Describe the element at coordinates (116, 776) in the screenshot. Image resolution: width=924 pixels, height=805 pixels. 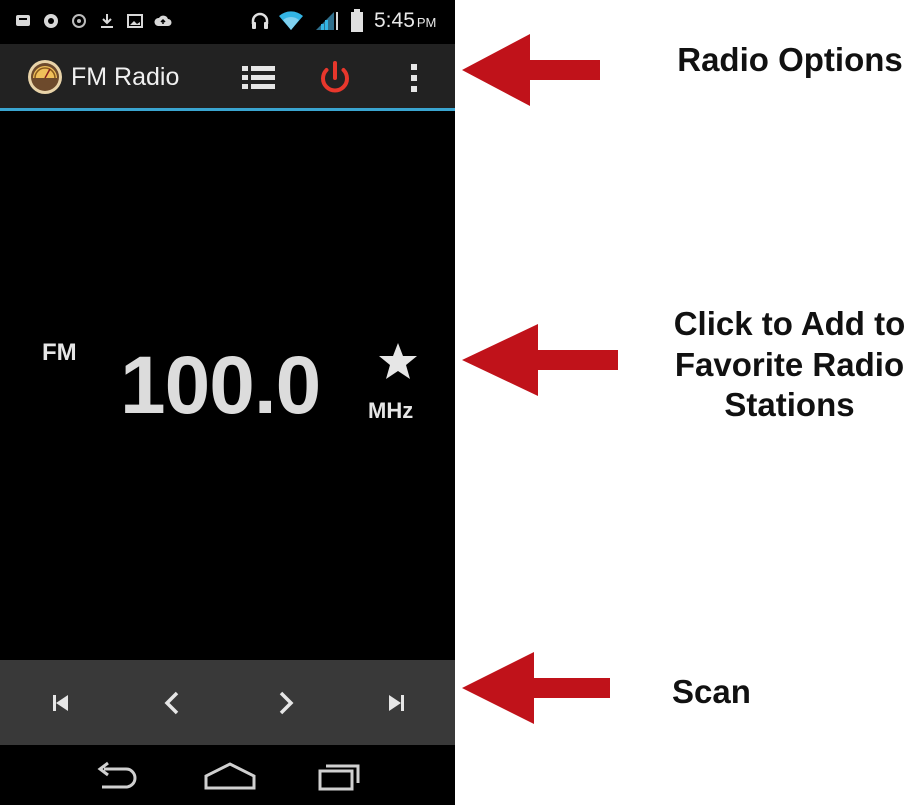
I see `back-icon` at that location.